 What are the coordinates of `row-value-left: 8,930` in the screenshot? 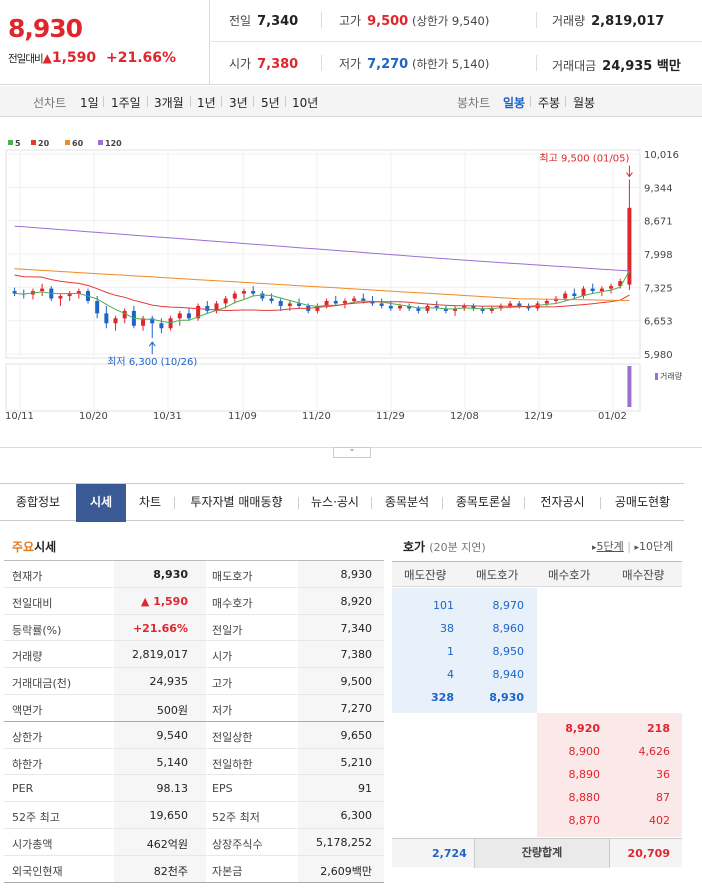 It's located at (170, 574).